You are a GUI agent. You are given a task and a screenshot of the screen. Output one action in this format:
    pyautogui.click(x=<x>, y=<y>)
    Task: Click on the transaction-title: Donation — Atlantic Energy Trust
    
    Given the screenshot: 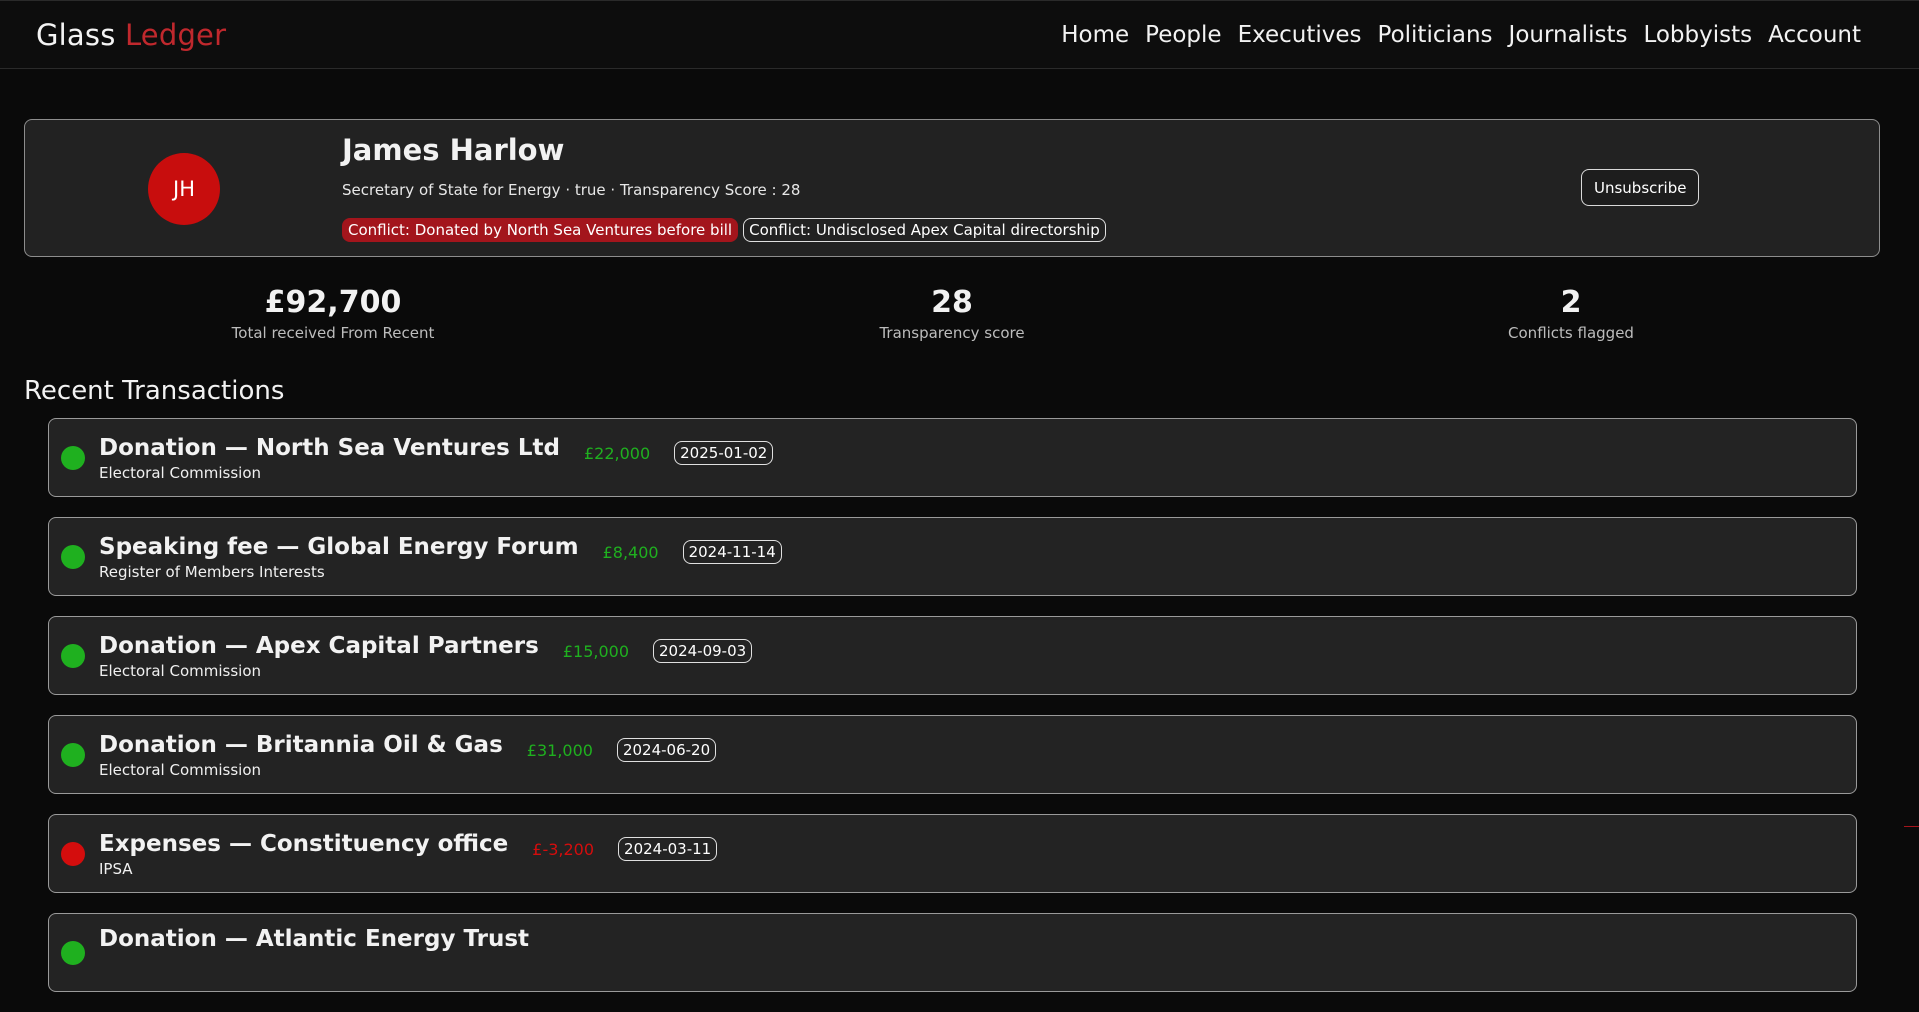 What is the action you would take?
    pyautogui.click(x=314, y=939)
    